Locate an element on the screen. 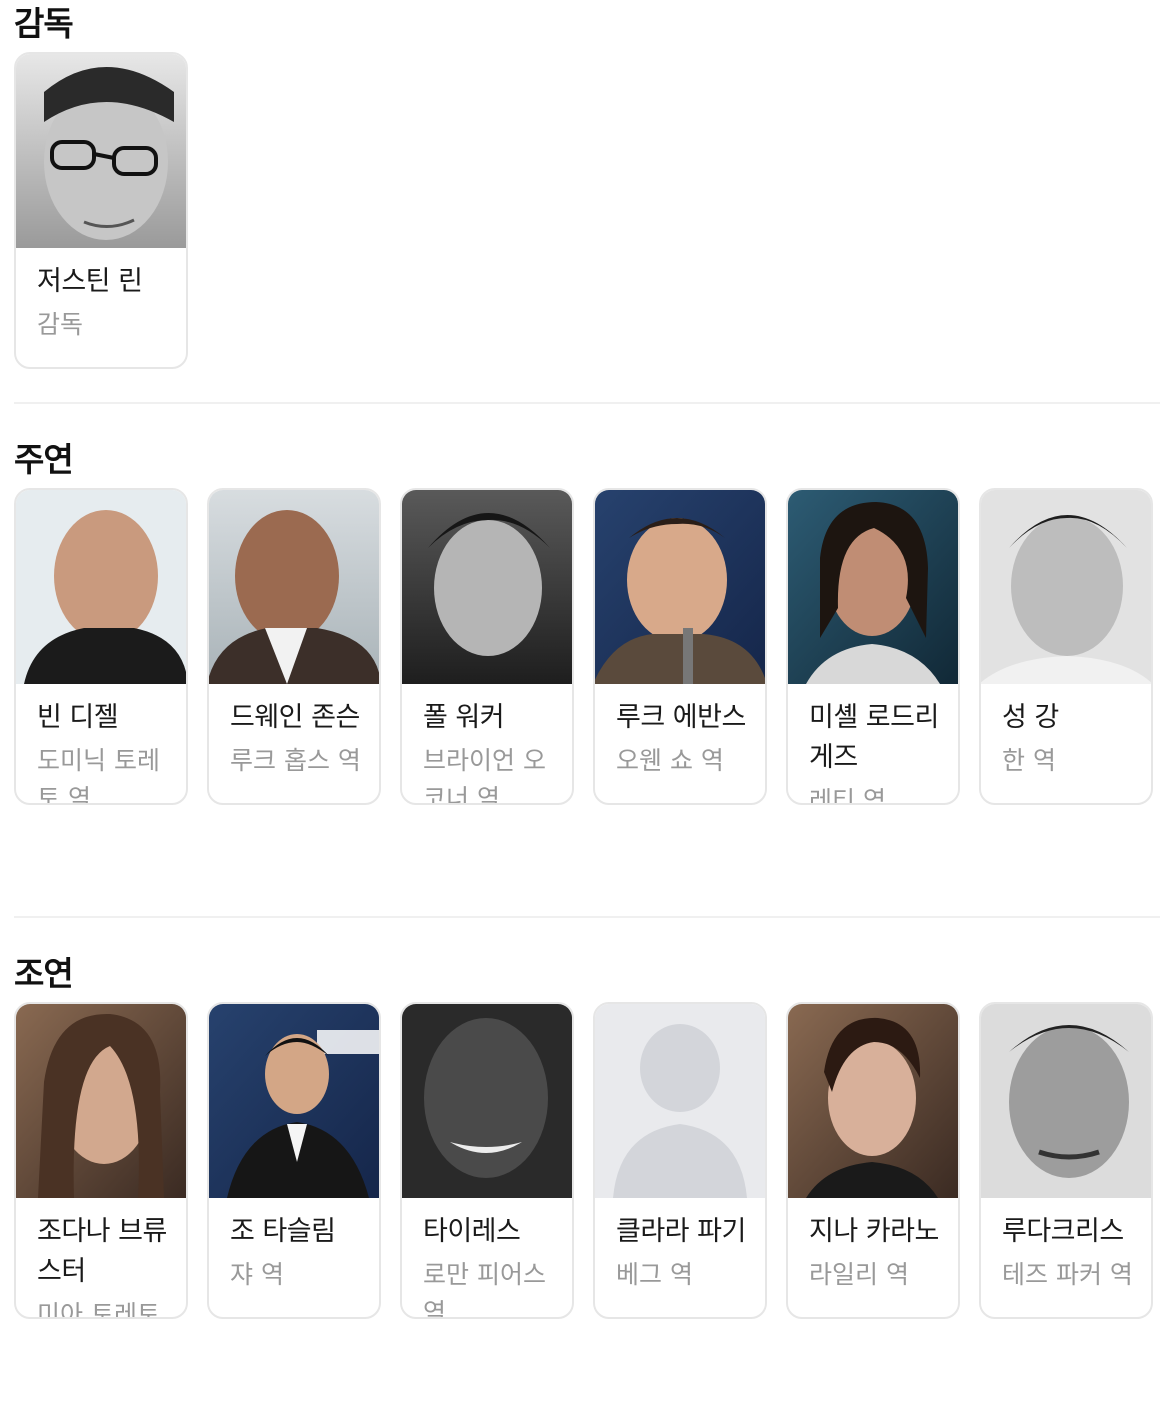  person-role: 루크 홉스 역 is located at coordinates (295, 760).